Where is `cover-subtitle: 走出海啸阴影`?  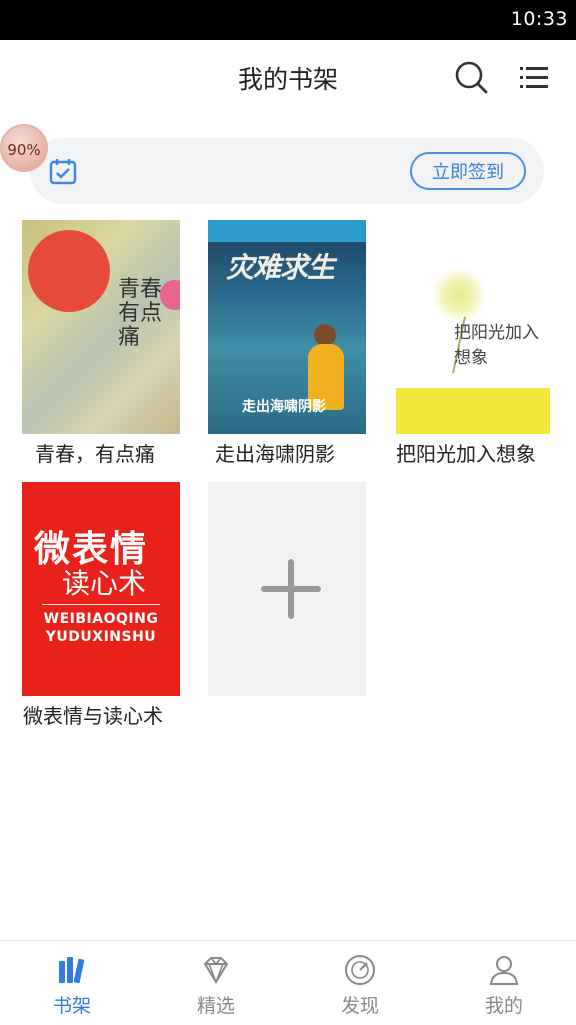 cover-subtitle: 走出海啸阴影 is located at coordinates (284, 407).